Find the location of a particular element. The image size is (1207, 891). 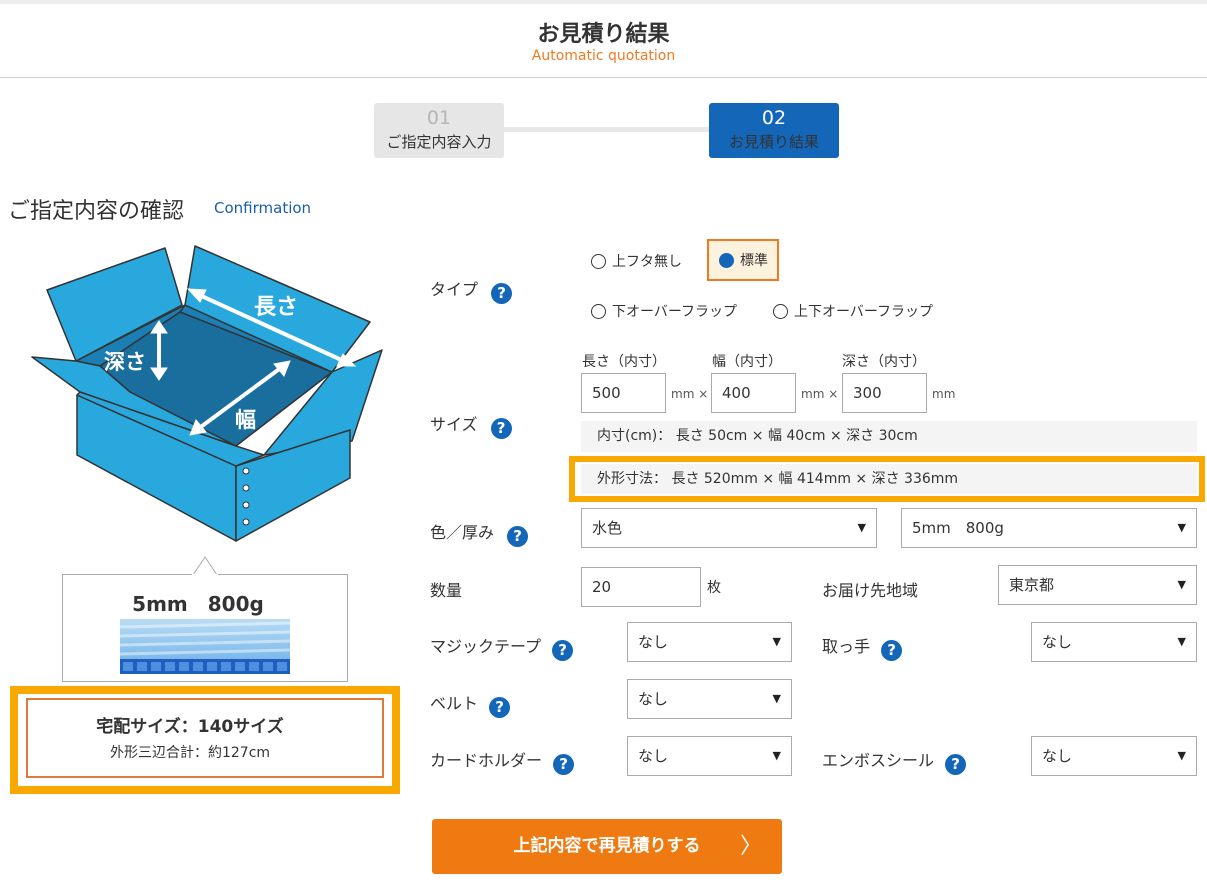

belt-label-text: ベルト is located at coordinates (454, 703).